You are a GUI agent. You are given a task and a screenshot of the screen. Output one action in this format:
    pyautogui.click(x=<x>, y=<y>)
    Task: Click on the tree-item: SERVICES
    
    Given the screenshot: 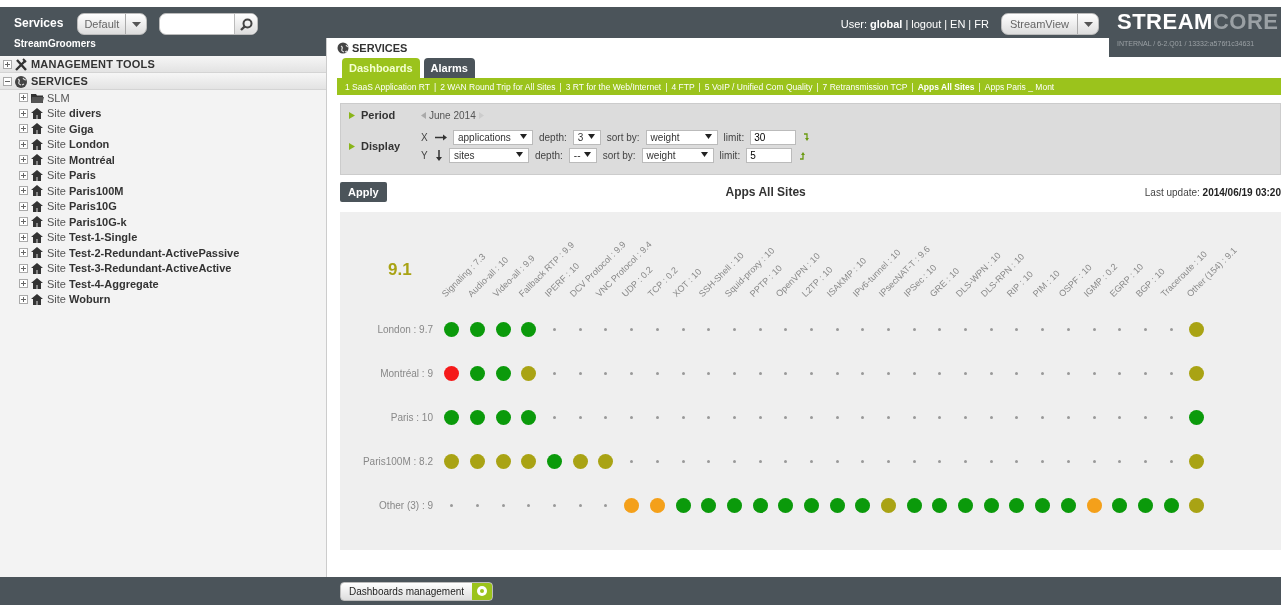 What is the action you would take?
    pyautogui.click(x=60, y=81)
    